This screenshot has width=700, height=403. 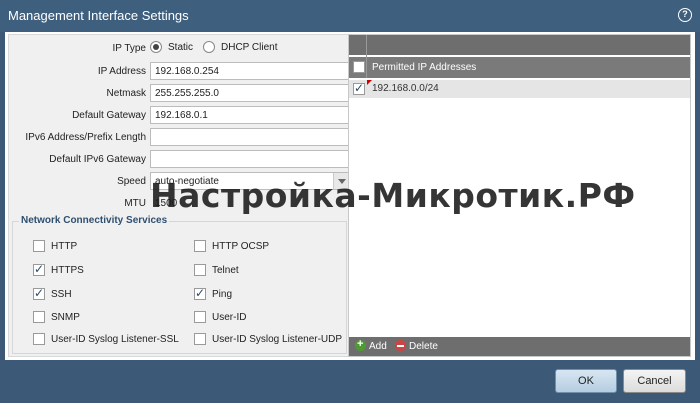 What do you see at coordinates (519, 89) in the screenshot?
I see `table-row: 192.168.0.0/24` at bounding box center [519, 89].